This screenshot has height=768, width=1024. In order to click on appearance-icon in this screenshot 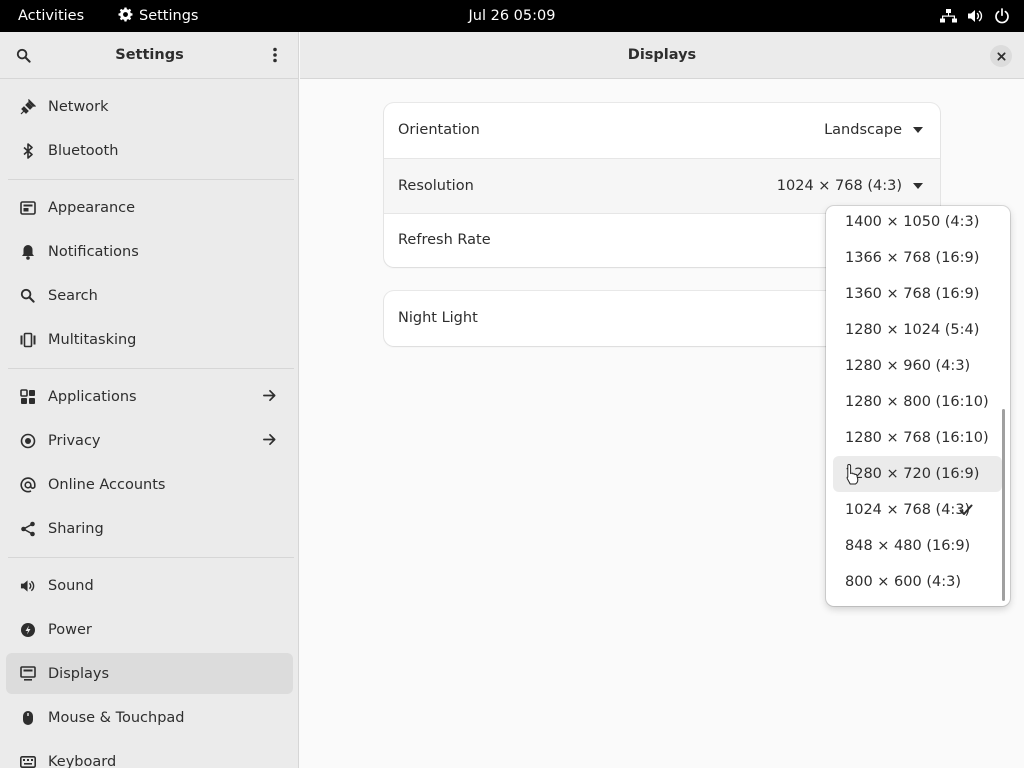, I will do `click(27, 207)`.